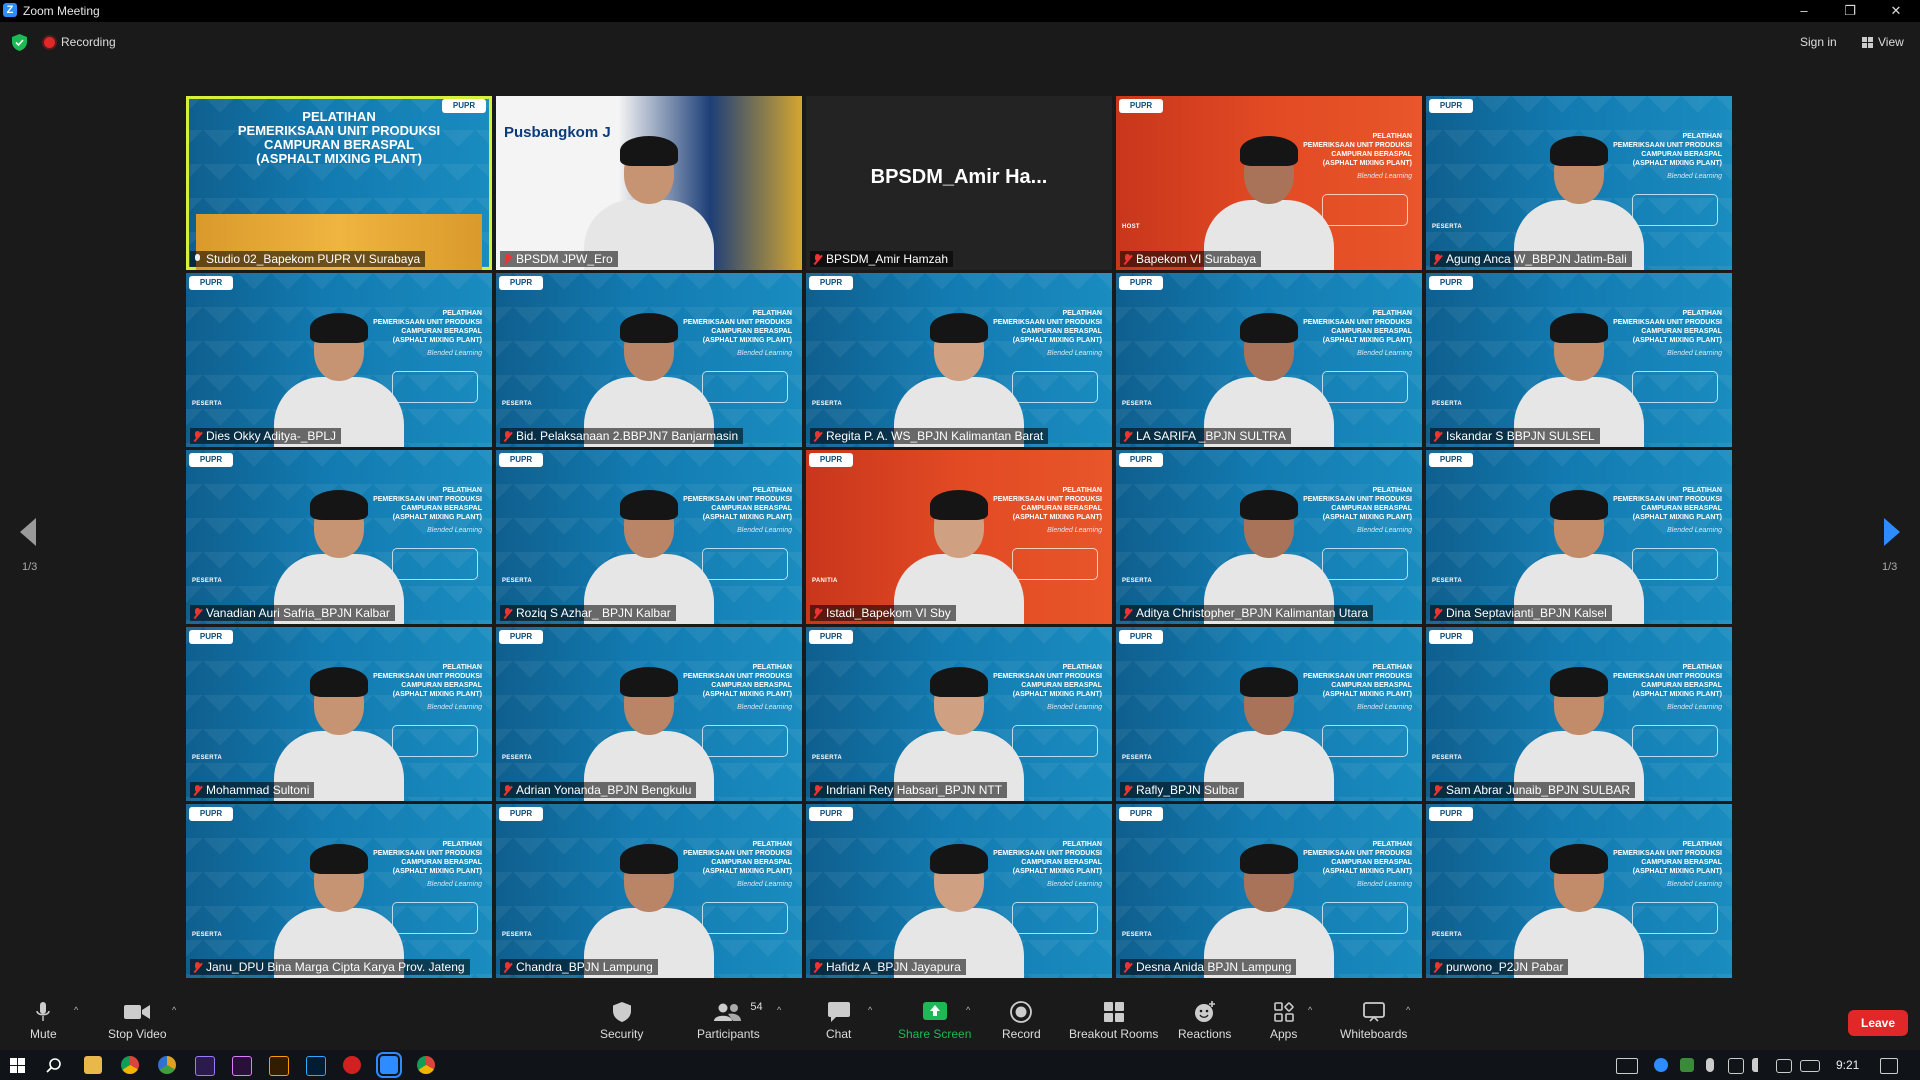  Describe the element at coordinates (1889, 1066) in the screenshot. I see `action-center-icon` at that location.